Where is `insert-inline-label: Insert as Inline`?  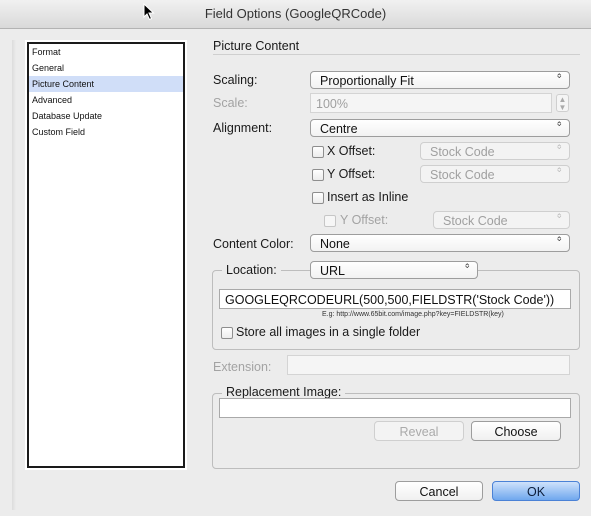
insert-inline-label: Insert as Inline is located at coordinates (368, 197).